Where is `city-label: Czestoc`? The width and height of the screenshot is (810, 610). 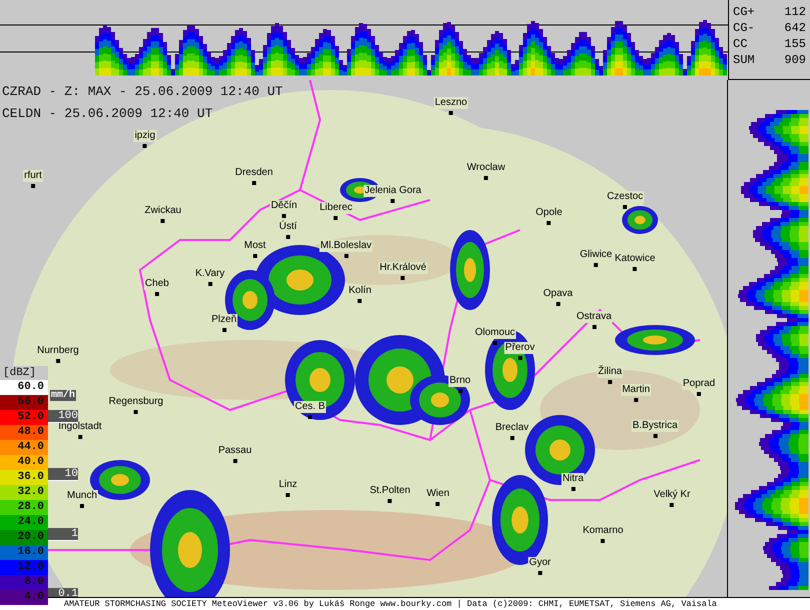 city-label: Czestoc is located at coordinates (625, 197).